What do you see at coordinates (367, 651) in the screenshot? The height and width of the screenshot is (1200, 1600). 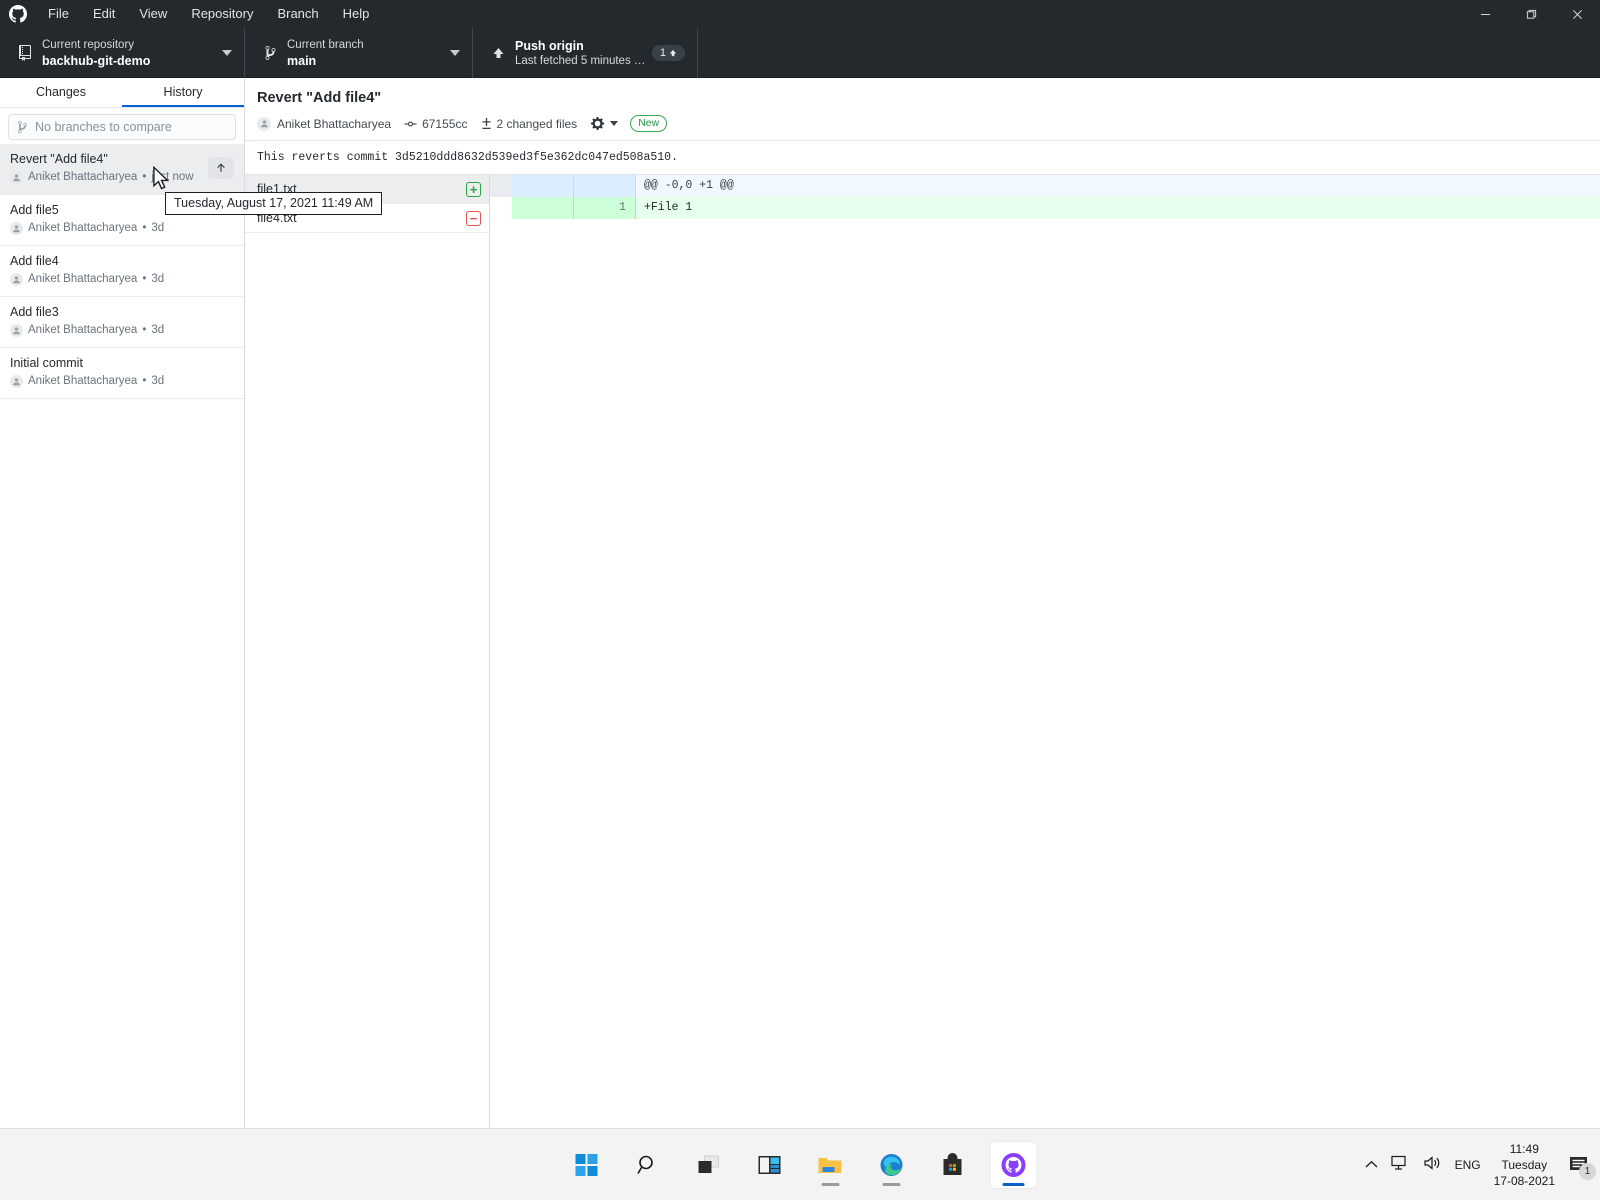 I see `changed-files-list: file1.txt + file4.txt −` at bounding box center [367, 651].